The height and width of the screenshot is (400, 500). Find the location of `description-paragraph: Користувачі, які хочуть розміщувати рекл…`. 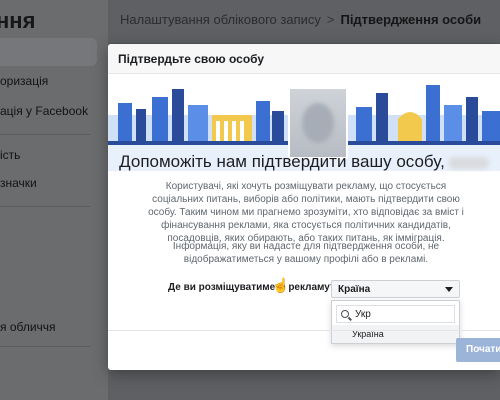

description-paragraph: Користувачі, які хочуть розміщувати рекл… is located at coordinates (306, 212).